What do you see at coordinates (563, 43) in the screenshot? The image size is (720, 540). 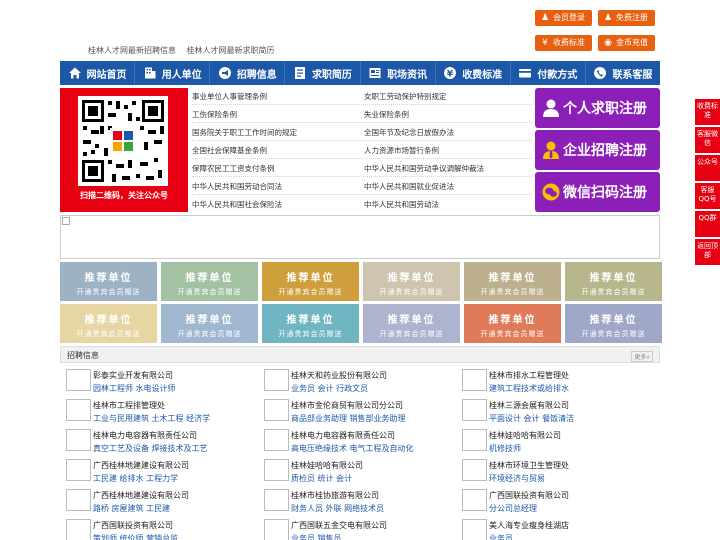 I see `fee-standard-button: ¥ 收费标准` at bounding box center [563, 43].